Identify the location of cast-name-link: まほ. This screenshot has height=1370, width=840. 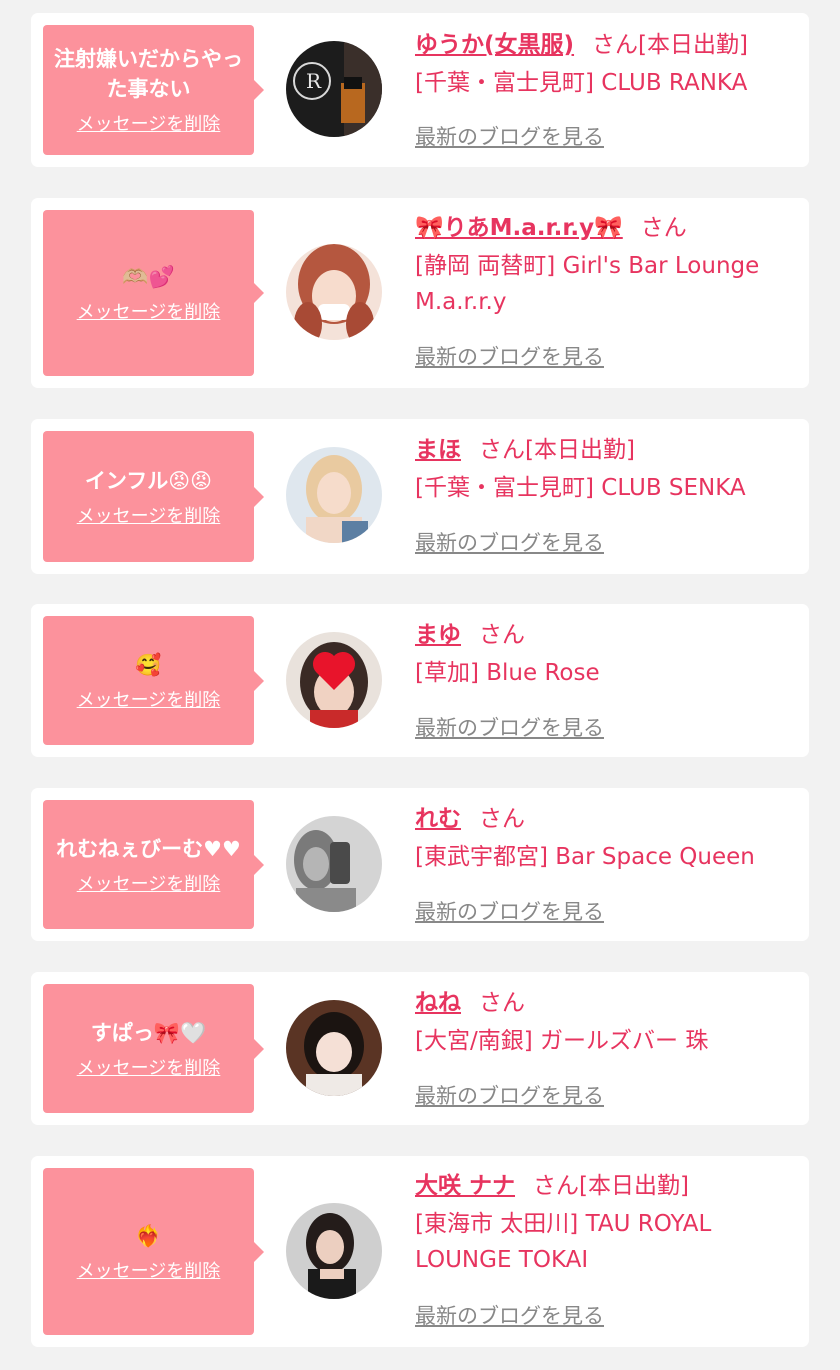
(438, 450).